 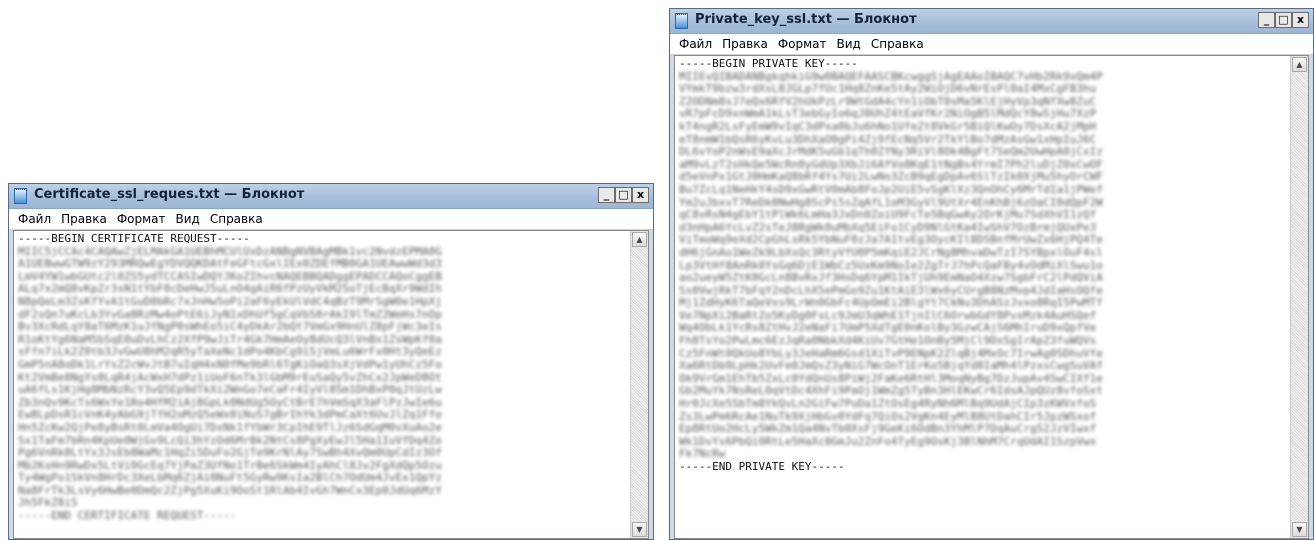 What do you see at coordinates (48, 503) in the screenshot?
I see `redacted-line: Jh5FkZ8iS` at bounding box center [48, 503].